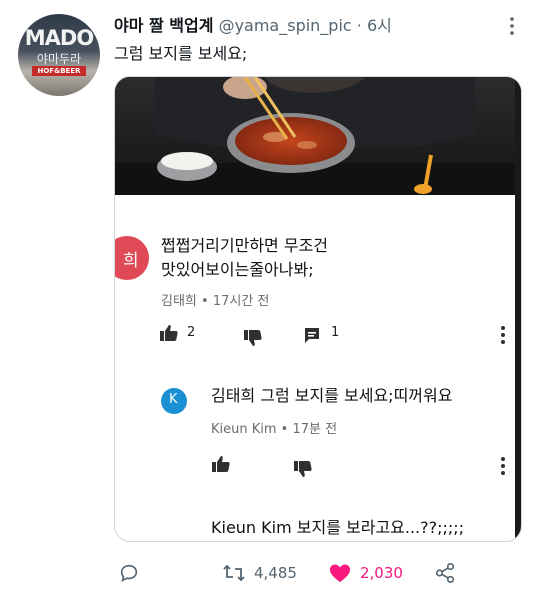  Describe the element at coordinates (312, 335) in the screenshot. I see `reply-comment-icon` at that location.